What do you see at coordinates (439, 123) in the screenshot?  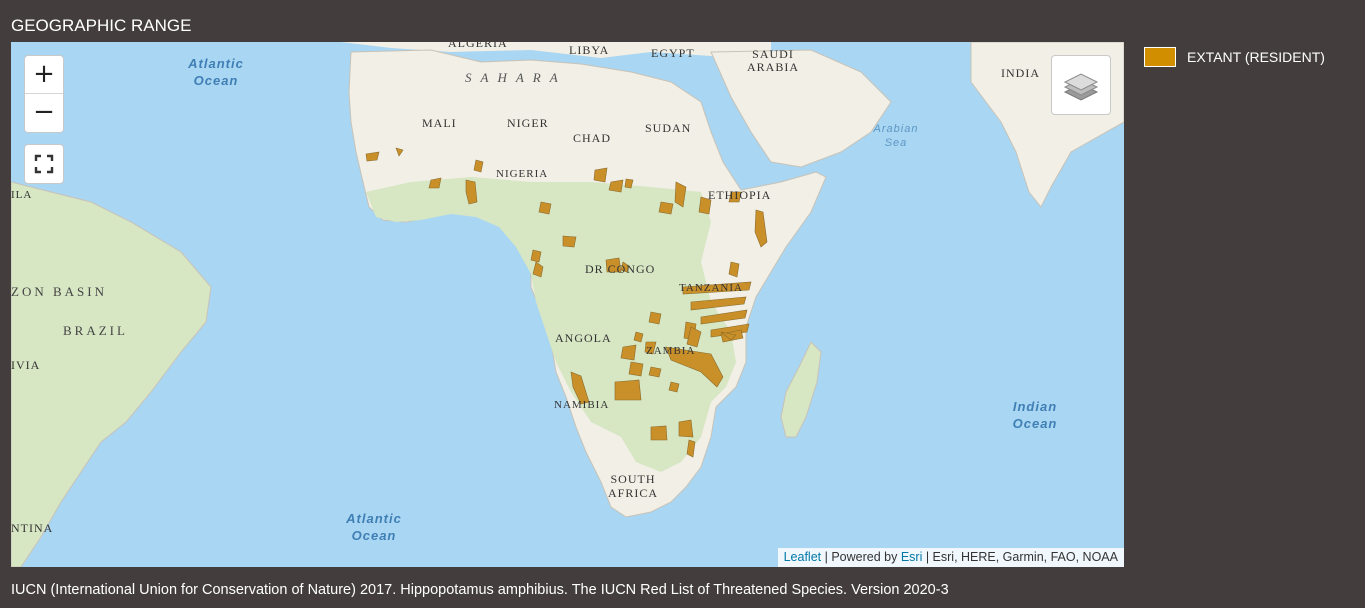 I see `label-mali: MALI` at bounding box center [439, 123].